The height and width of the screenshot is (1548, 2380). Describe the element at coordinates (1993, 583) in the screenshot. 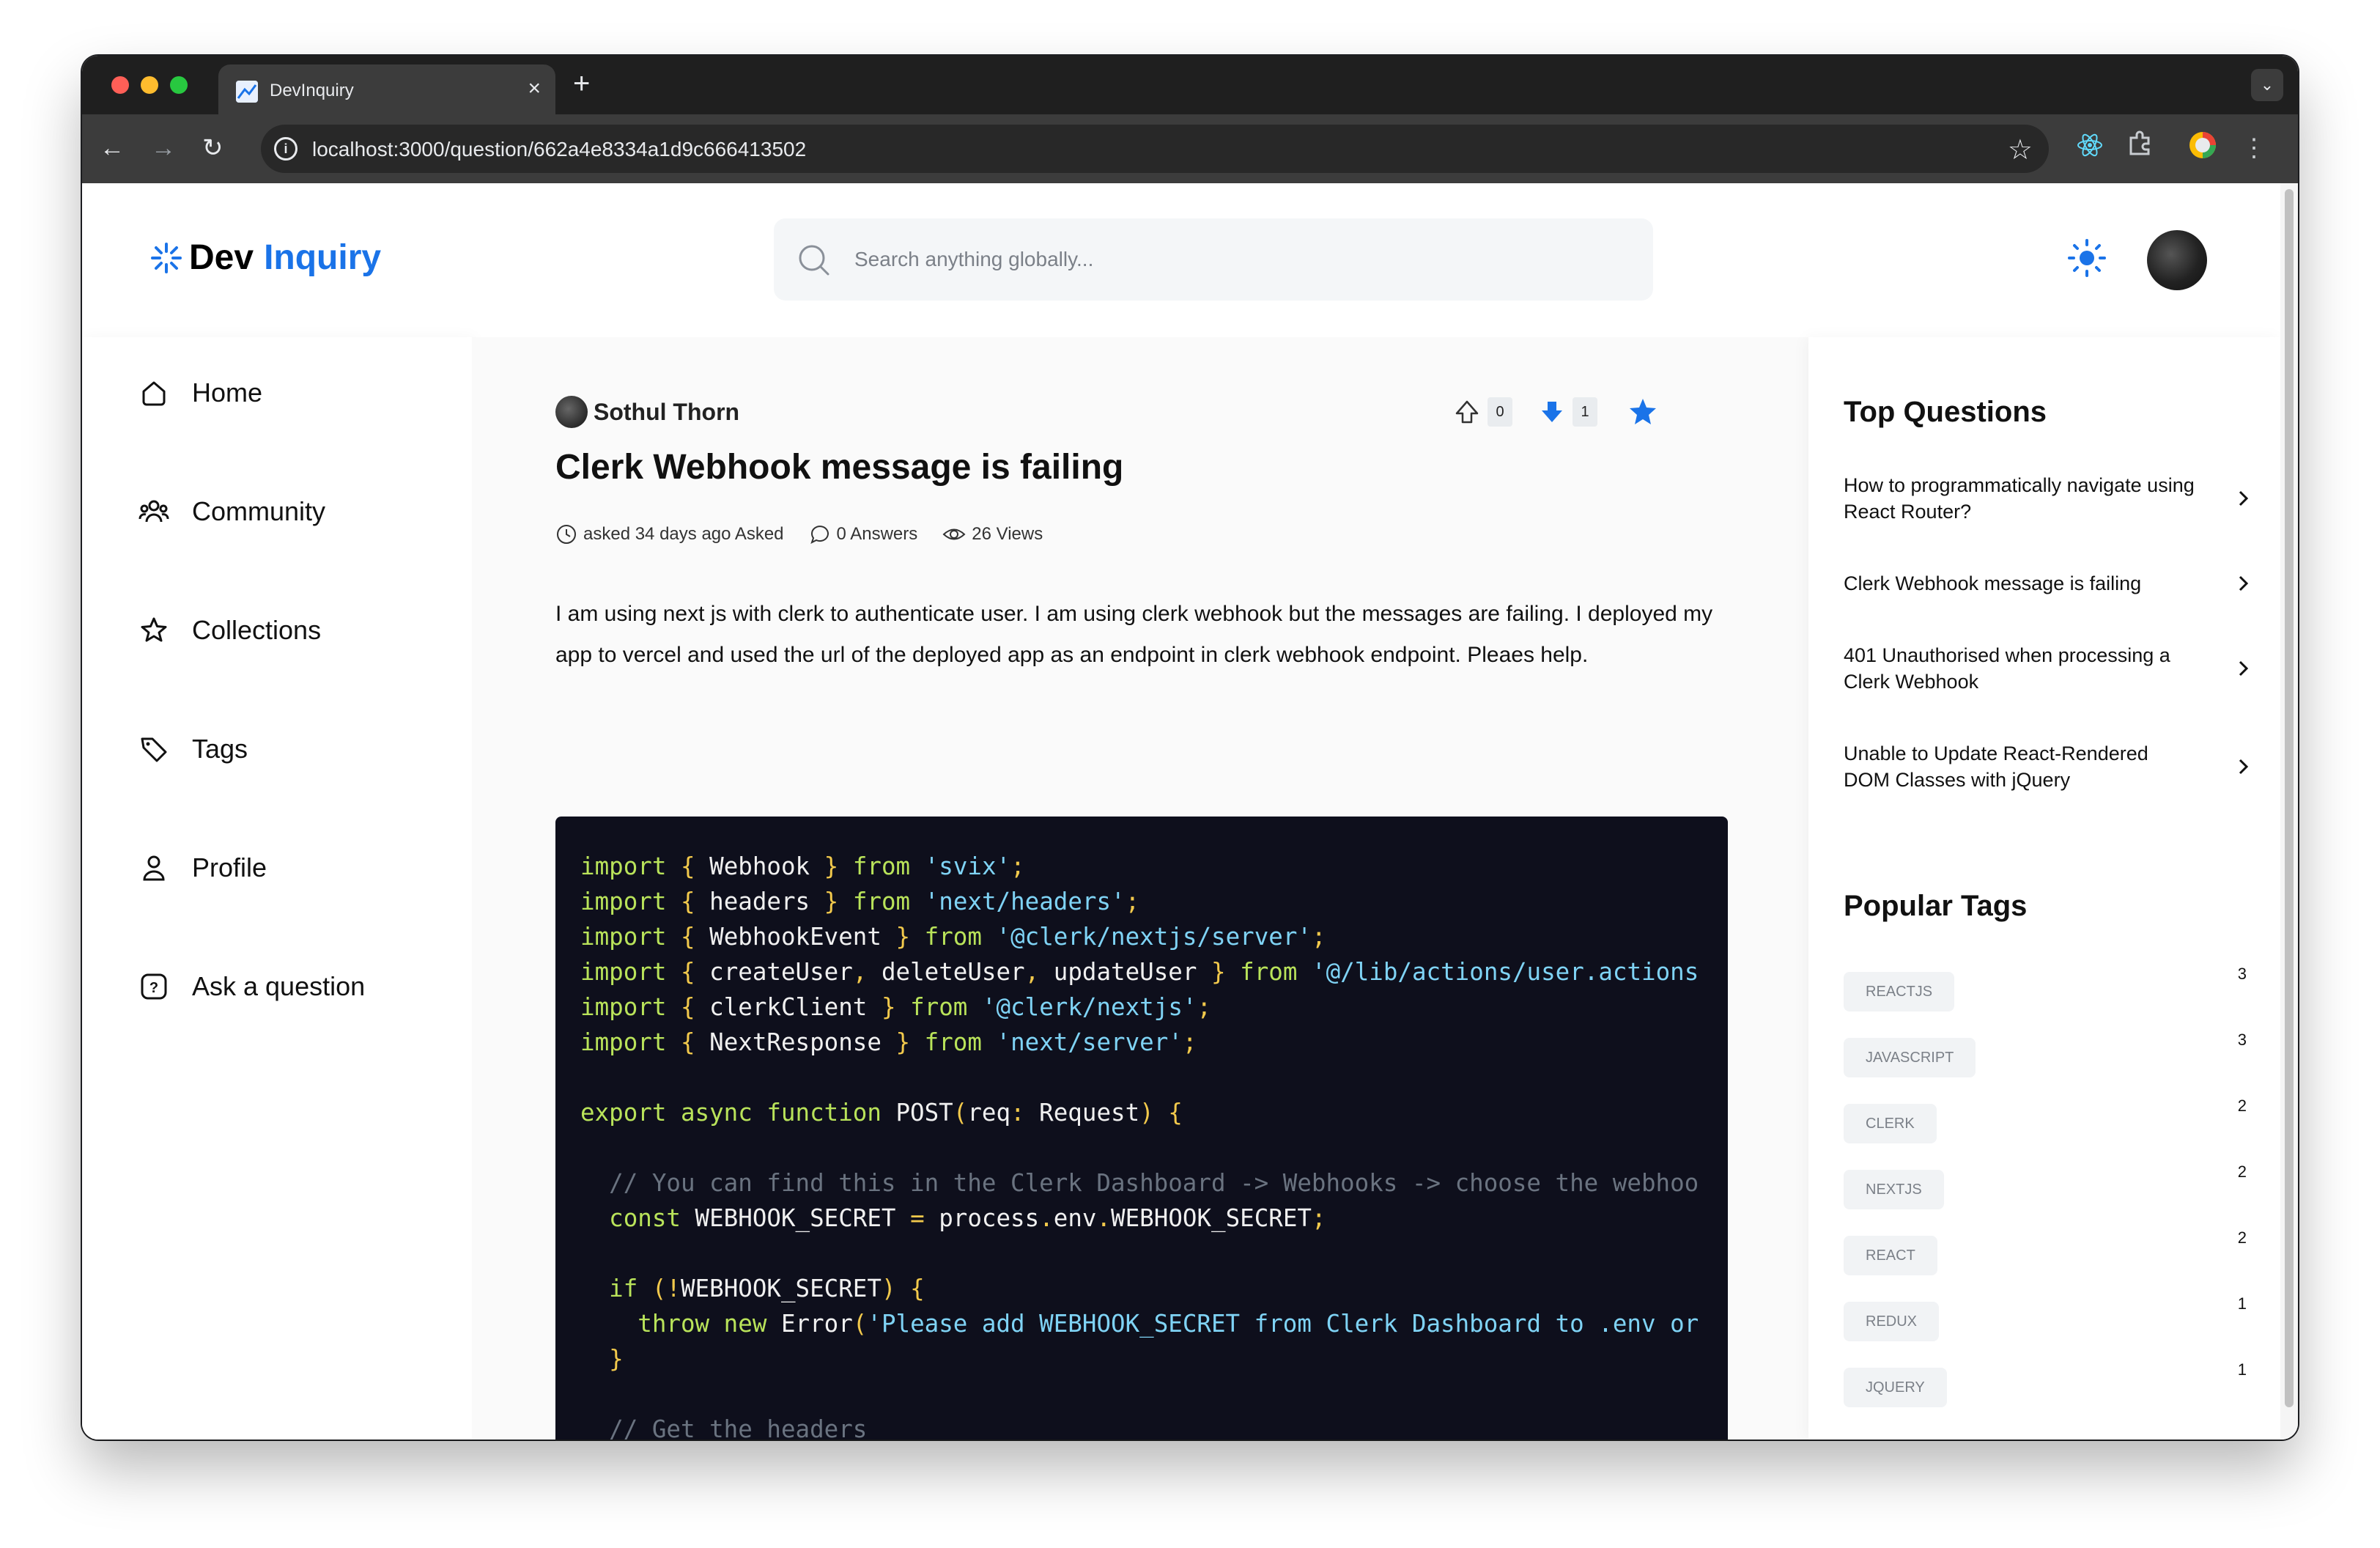

I see `top-question-text: Clerk Webhook message is failing` at that location.